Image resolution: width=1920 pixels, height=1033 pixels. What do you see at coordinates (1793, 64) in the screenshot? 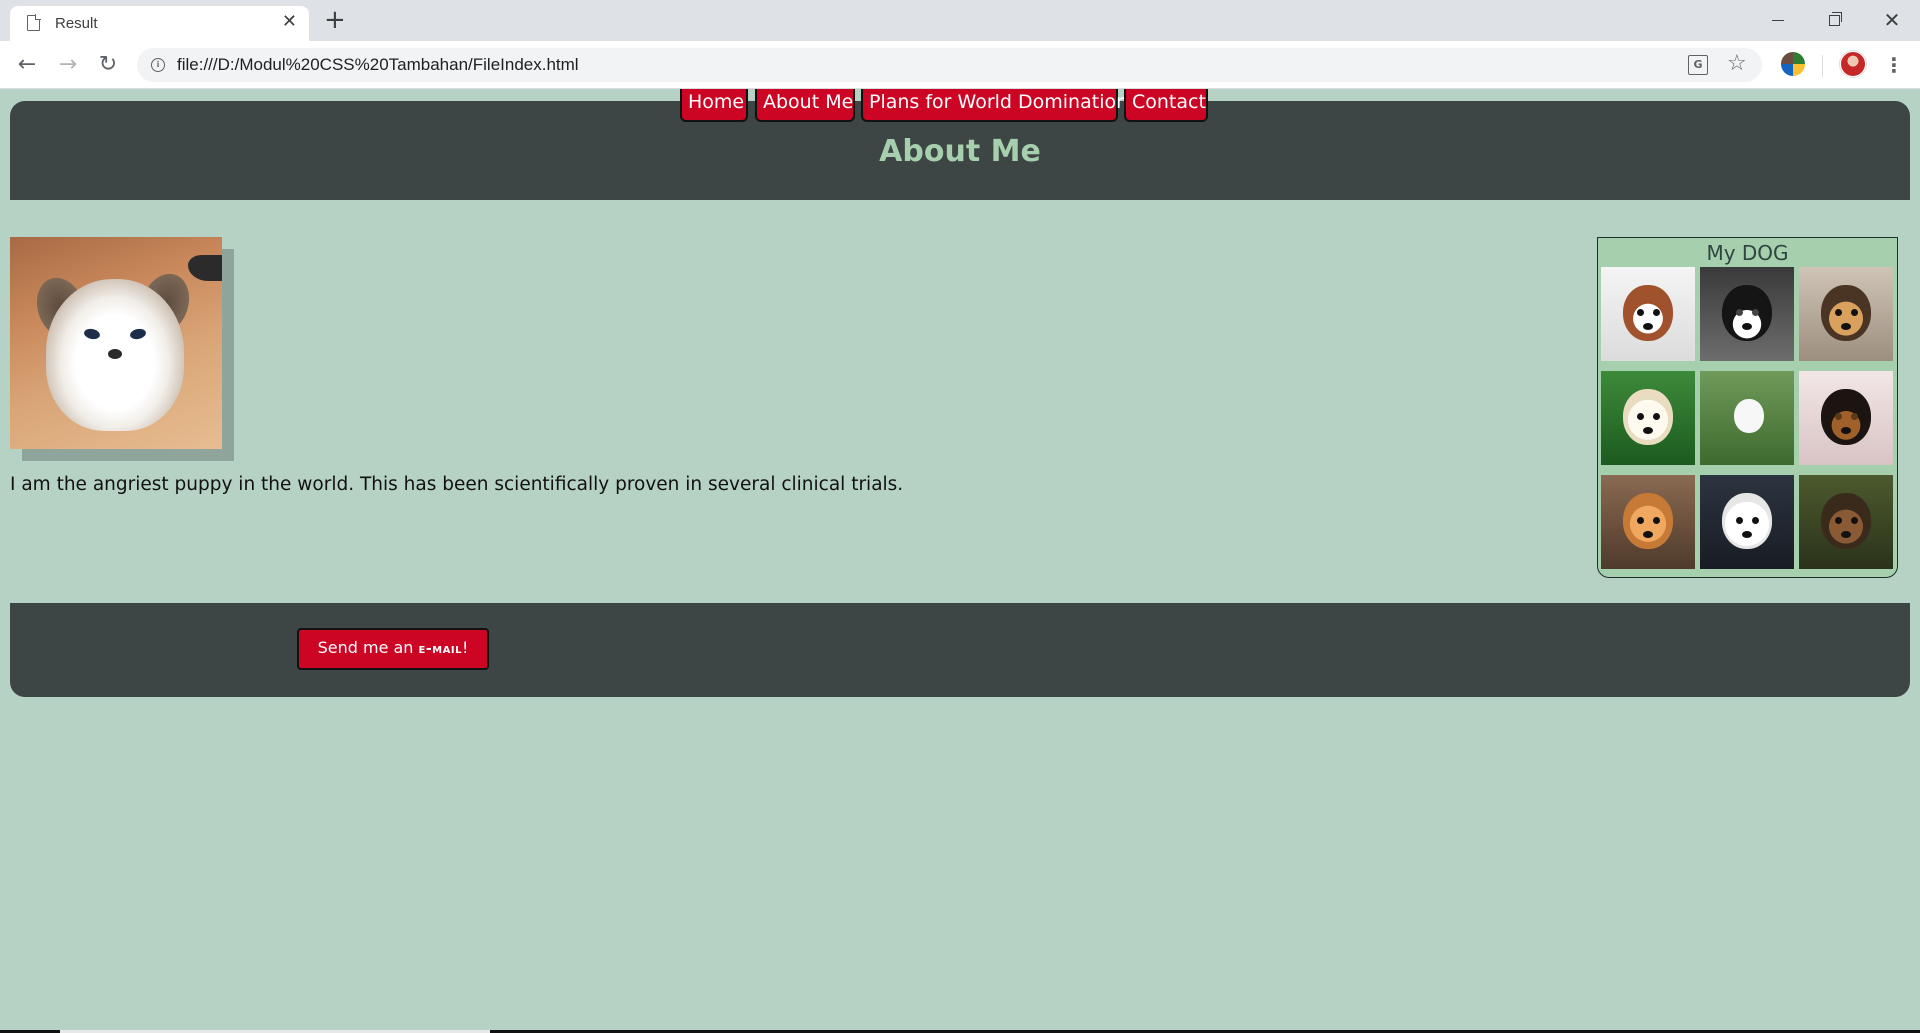
I see `extension-icon` at bounding box center [1793, 64].